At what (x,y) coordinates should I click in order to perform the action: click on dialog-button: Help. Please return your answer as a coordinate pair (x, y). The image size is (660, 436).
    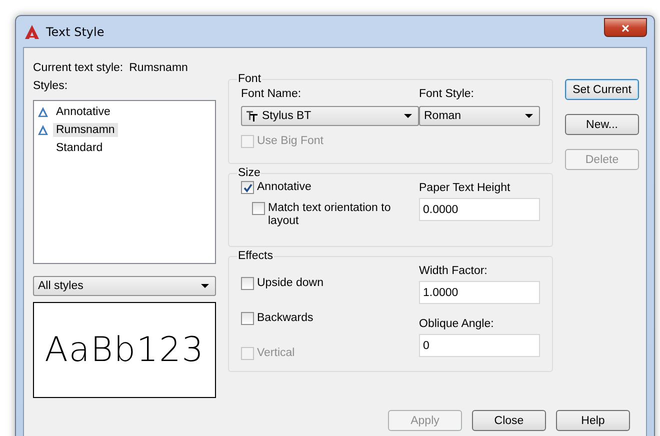
    Looking at the image, I should click on (593, 420).